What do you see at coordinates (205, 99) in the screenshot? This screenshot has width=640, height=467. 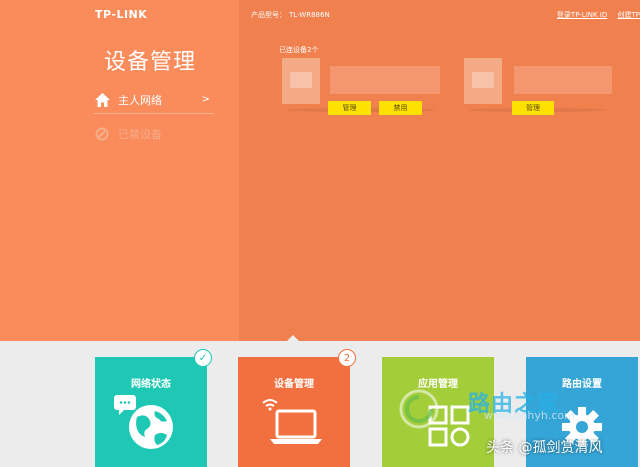 I see `chevron-right-icon: >` at bounding box center [205, 99].